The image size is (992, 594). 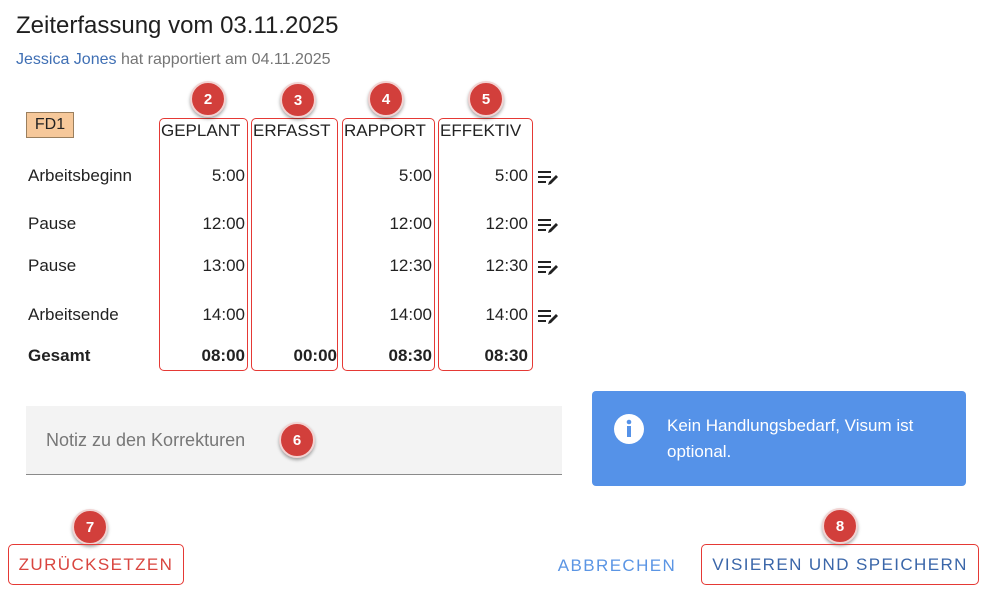 What do you see at coordinates (59, 355) in the screenshot?
I see `row-label-gesamt: Gesamt` at bounding box center [59, 355].